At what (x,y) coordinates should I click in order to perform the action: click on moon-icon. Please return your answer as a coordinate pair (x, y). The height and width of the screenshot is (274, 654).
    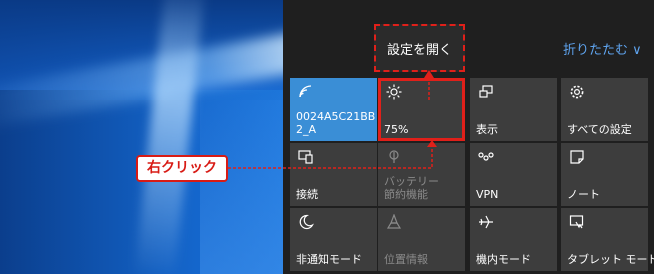
    Looking at the image, I should click on (306, 222).